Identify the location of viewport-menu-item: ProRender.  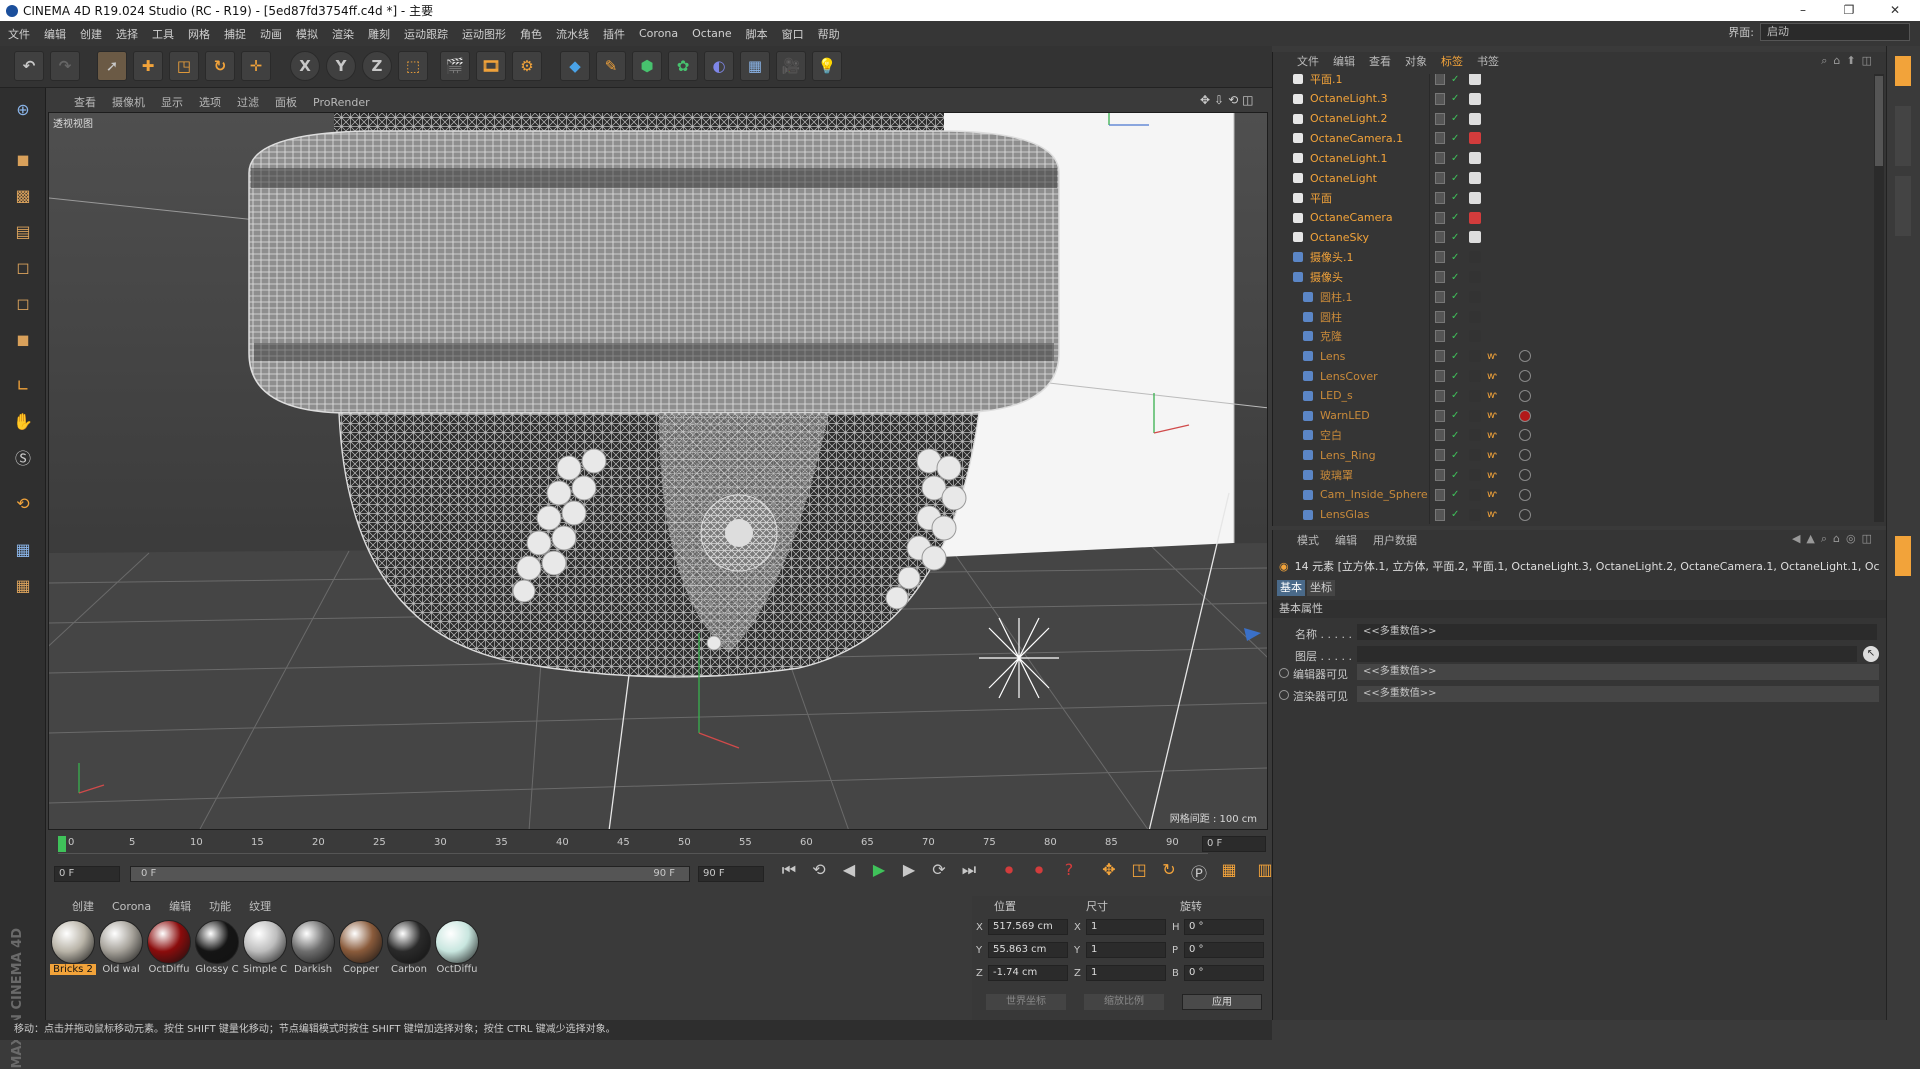
(341, 102).